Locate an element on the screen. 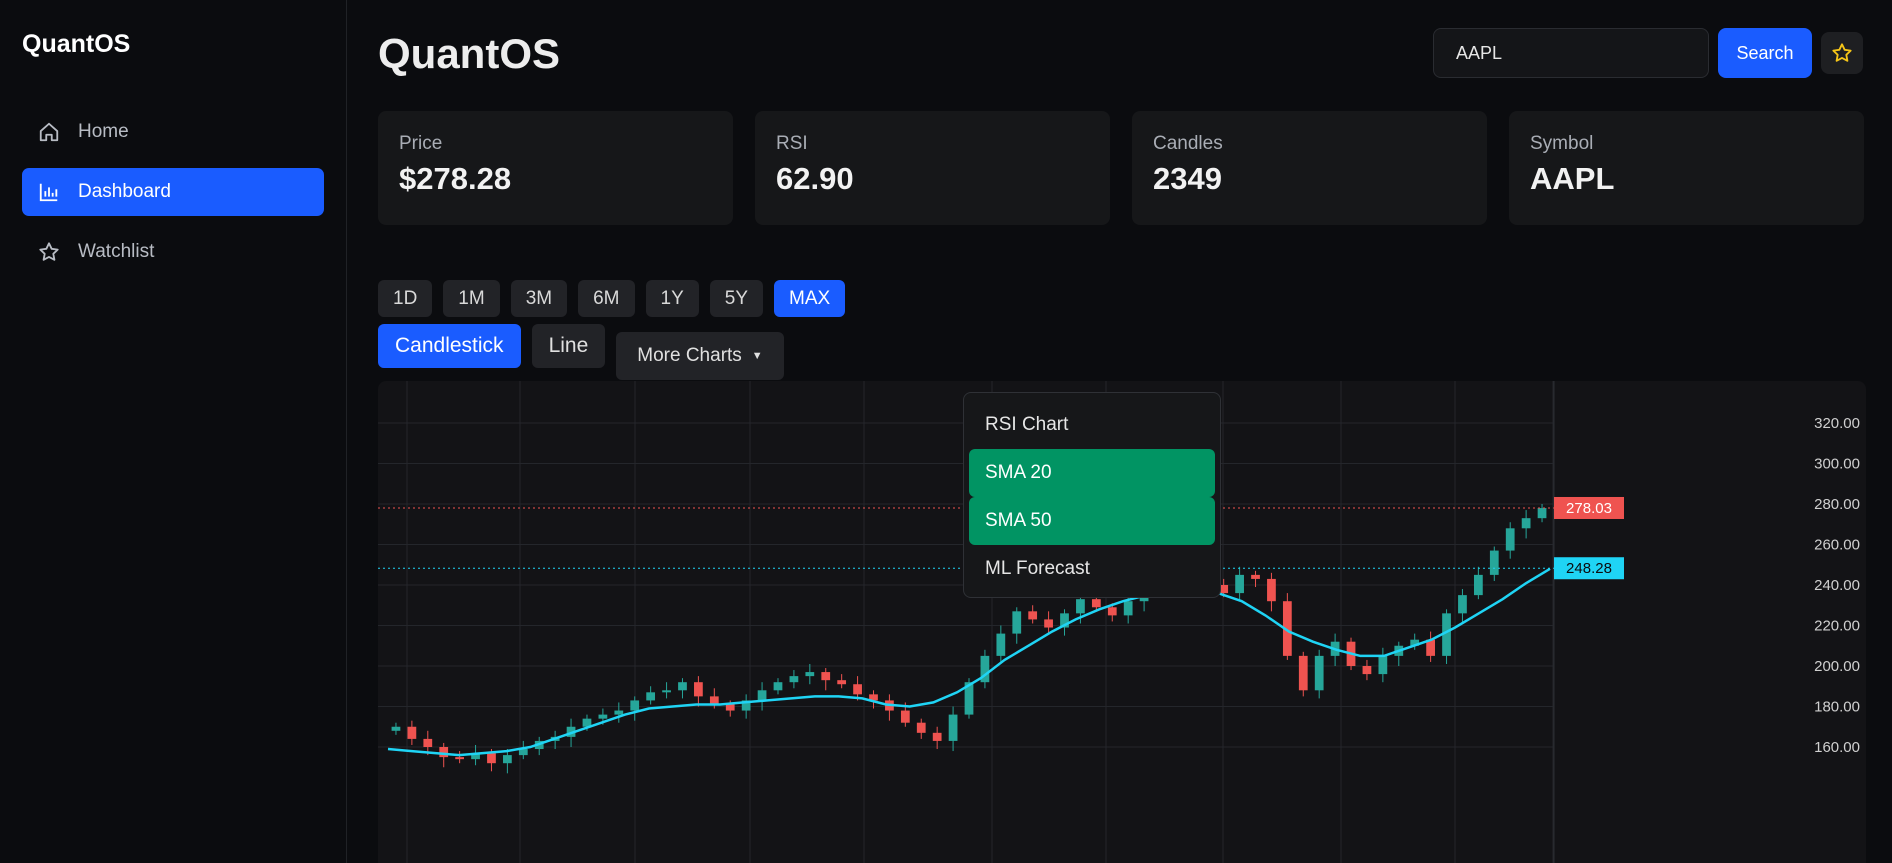 The height and width of the screenshot is (863, 1892). more-charts-dropdown: More Charts ▼ is located at coordinates (700, 356).